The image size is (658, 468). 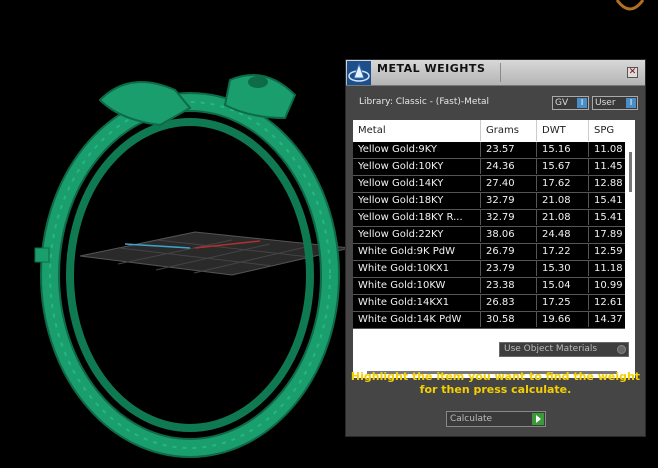 I want to click on table-row: Yellow Gold:14KY 27.40 17.62 12.88, so click(x=489, y=184).